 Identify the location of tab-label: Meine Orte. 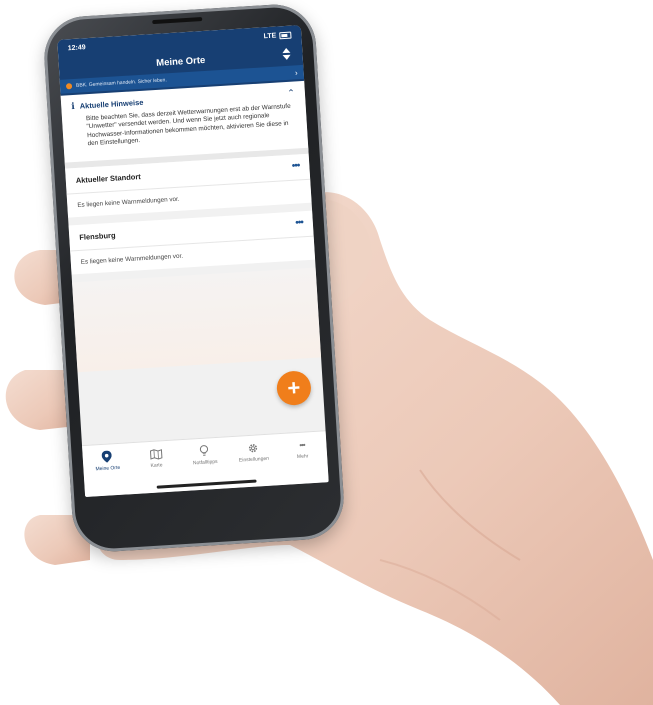
(108, 468).